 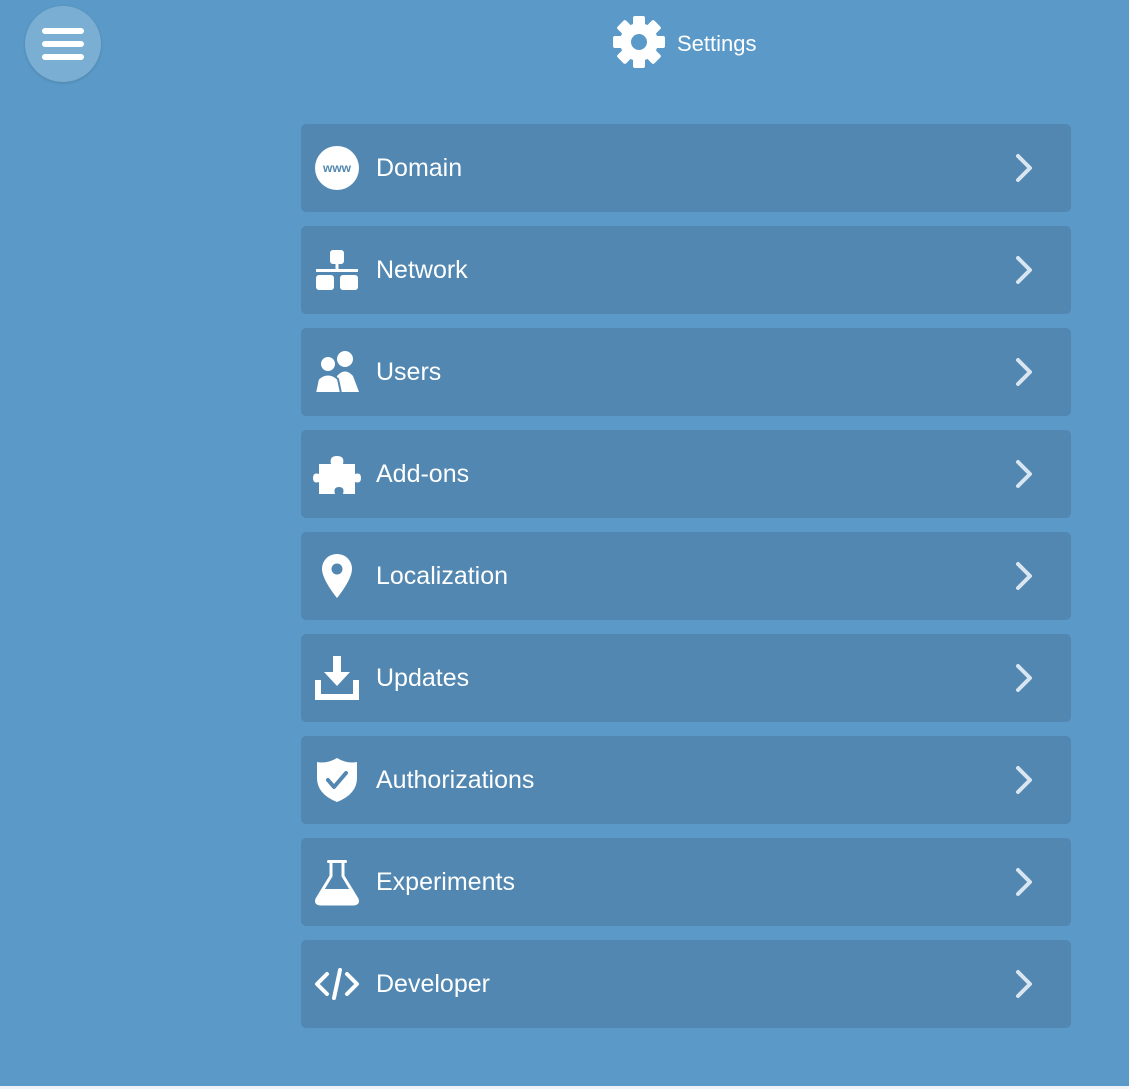 I want to click on svg-text: www, so click(x=337, y=168).